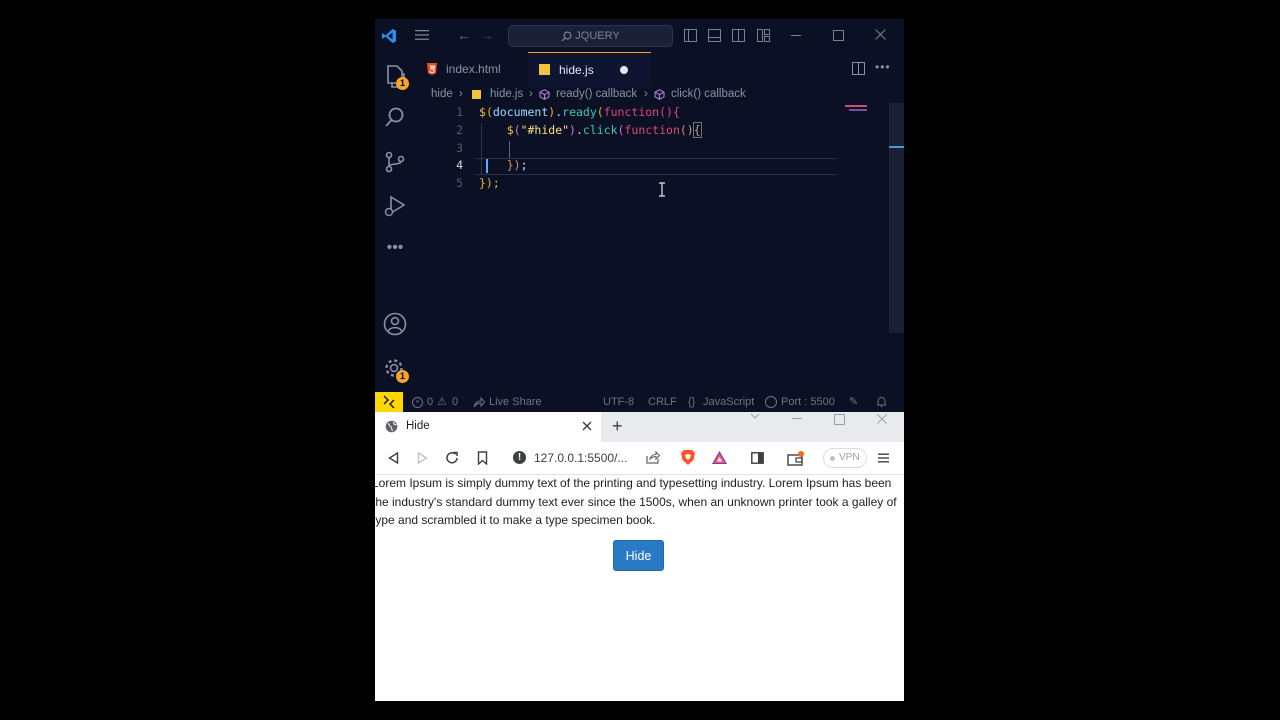 This screenshot has width=1280, height=720. I want to click on globe-icon, so click(391, 426).